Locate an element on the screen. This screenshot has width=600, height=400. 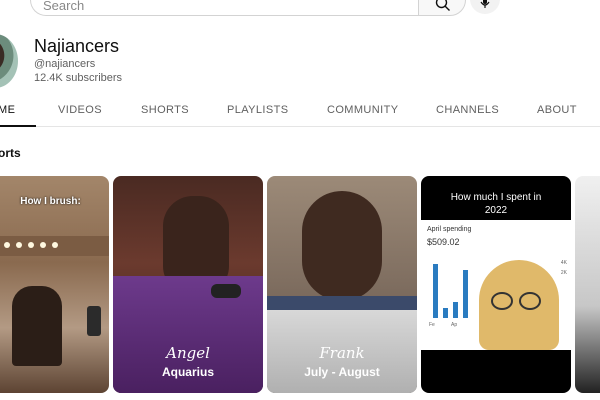
short-bold-text: July - August is located at coordinates (342, 372).